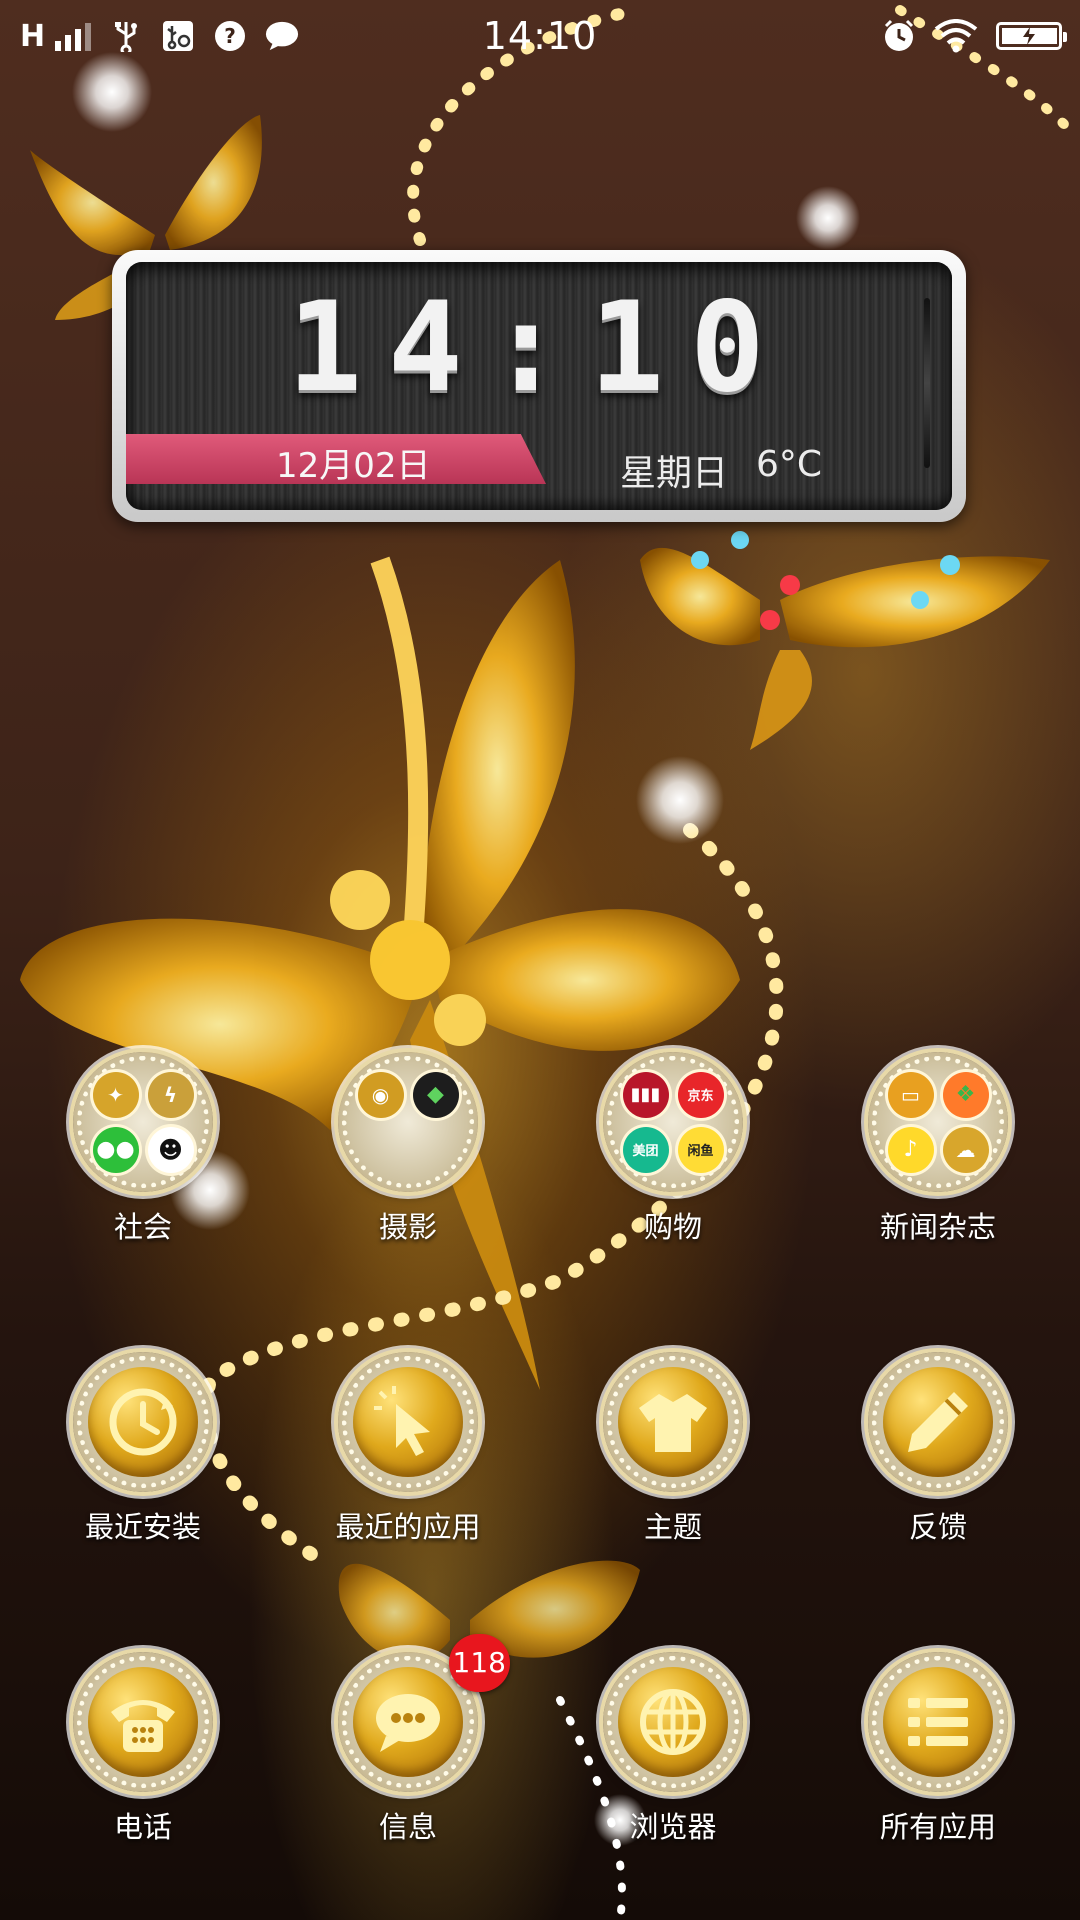  I want to click on list-icon, so click(938, 1722).